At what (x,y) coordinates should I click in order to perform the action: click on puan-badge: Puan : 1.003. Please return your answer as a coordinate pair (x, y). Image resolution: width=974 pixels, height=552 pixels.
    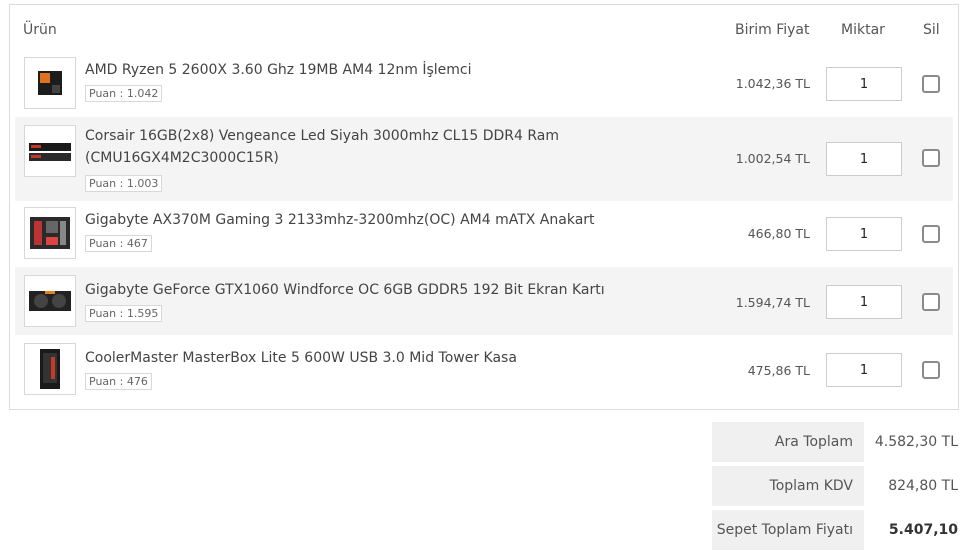
    Looking at the image, I should click on (124, 183).